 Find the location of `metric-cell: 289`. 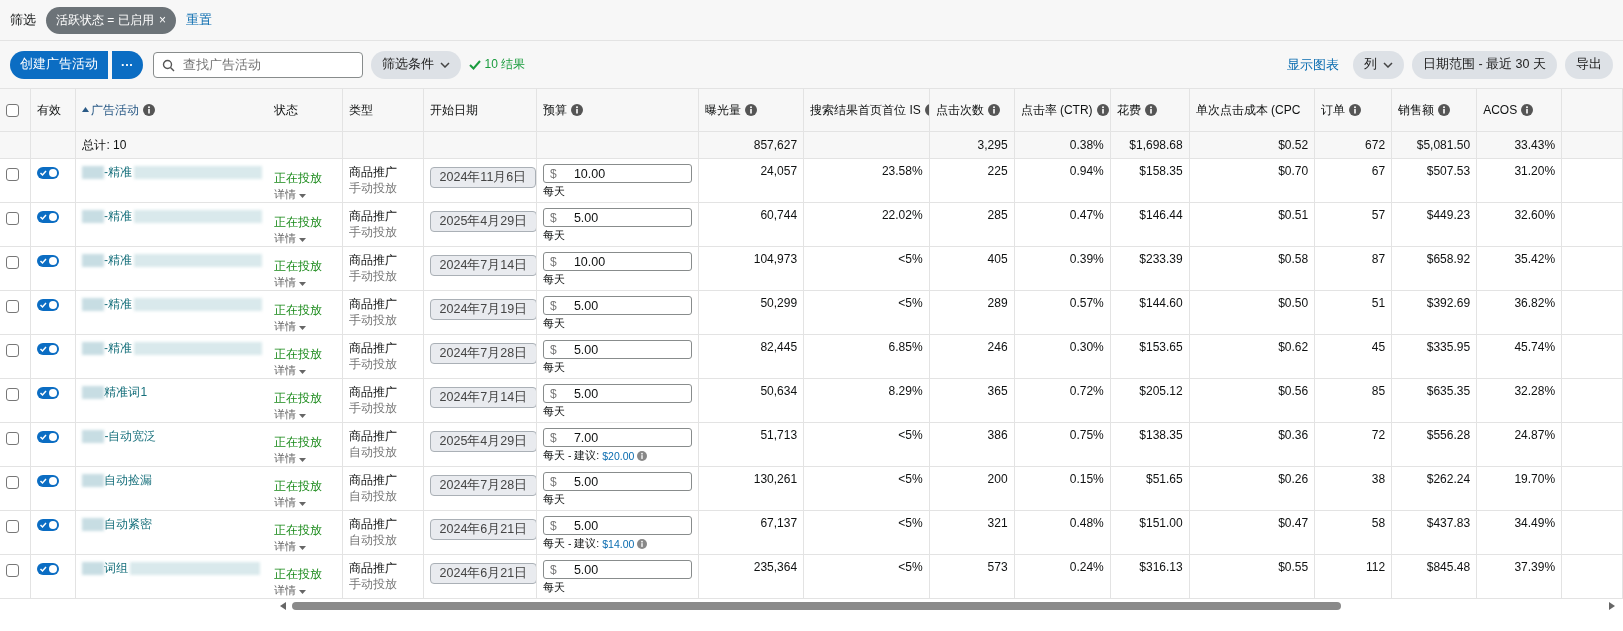

metric-cell: 289 is located at coordinates (997, 303).